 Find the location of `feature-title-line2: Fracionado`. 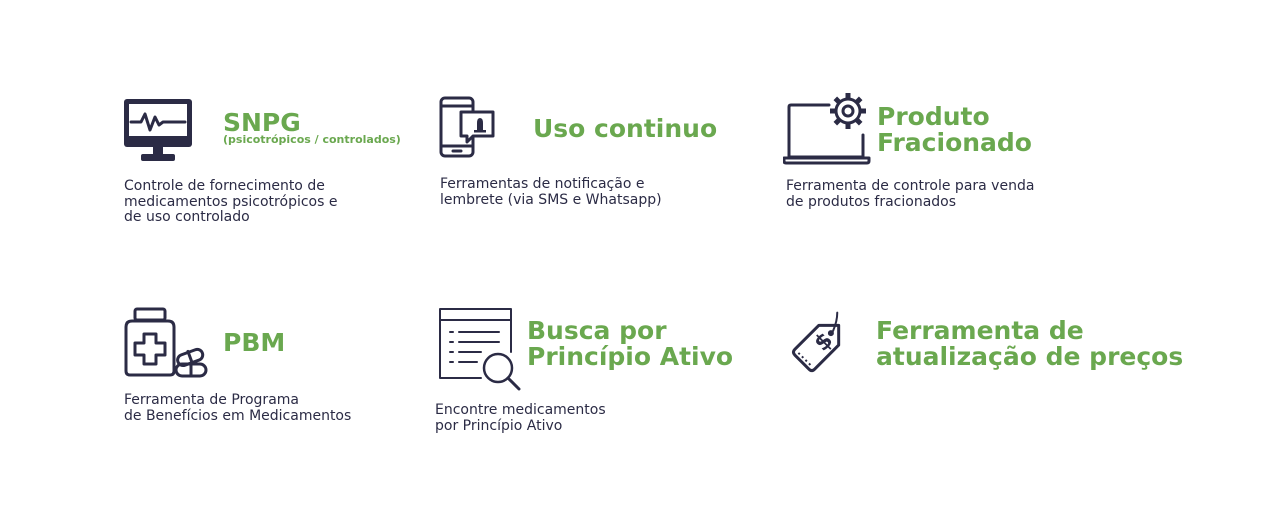

feature-title-line2: Fracionado is located at coordinates (954, 142).